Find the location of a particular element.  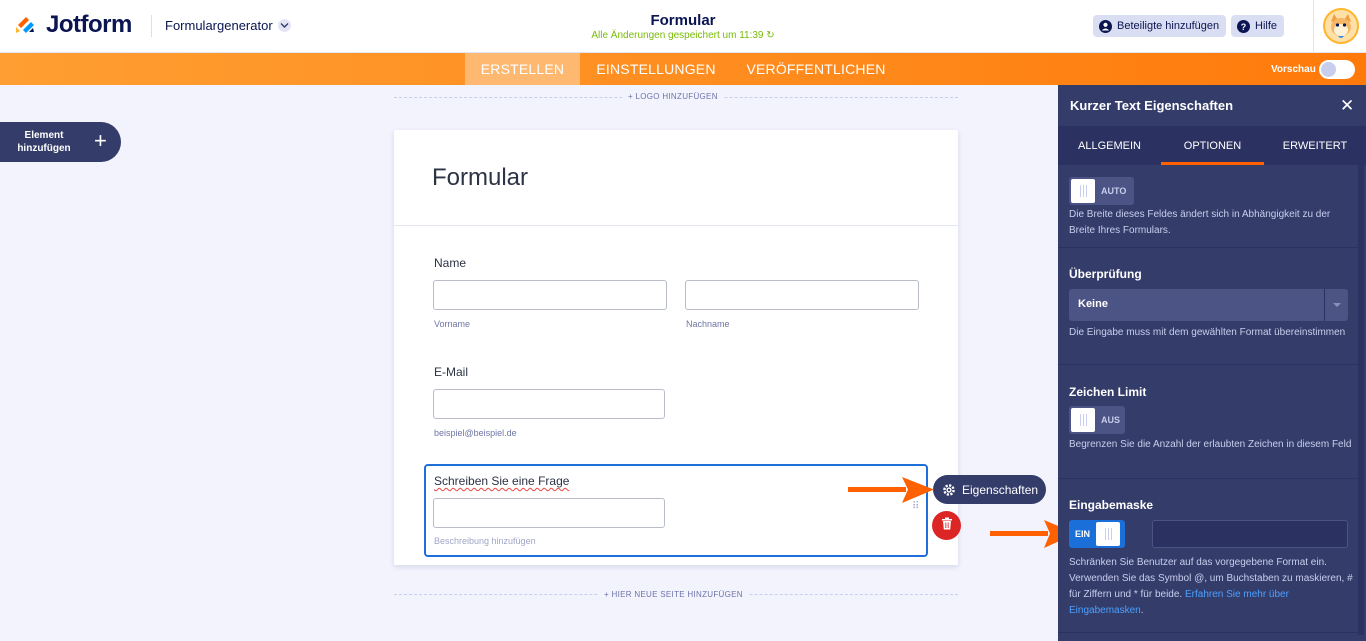

user-menu is located at coordinates (1339, 26).